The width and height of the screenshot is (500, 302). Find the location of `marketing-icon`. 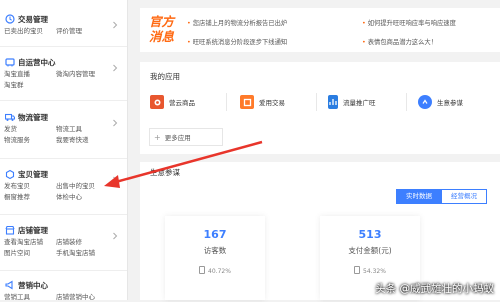

marketing-icon is located at coordinates (9, 285).